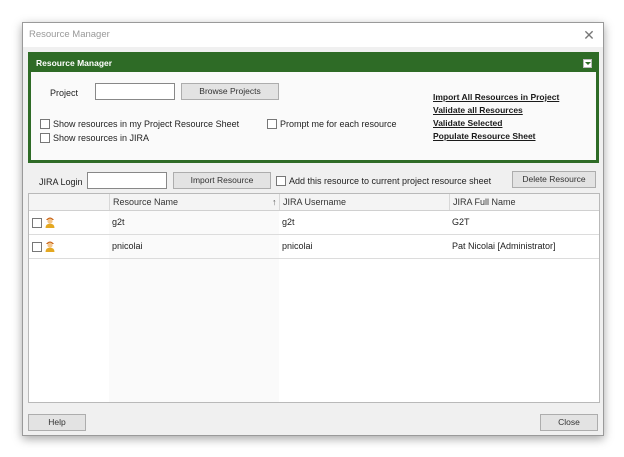 This screenshot has width=624, height=457. What do you see at coordinates (313, 35) in the screenshot?
I see `title-bar: Resource Manager ✕` at bounding box center [313, 35].